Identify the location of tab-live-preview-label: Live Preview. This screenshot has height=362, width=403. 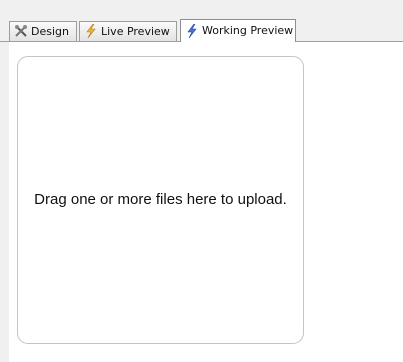
(135, 31).